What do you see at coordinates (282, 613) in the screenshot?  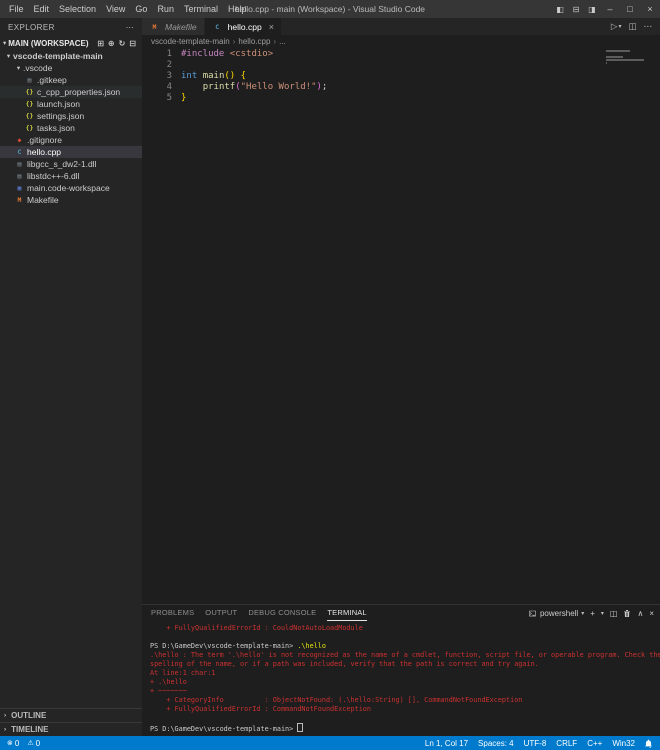 I see `panel-tab-debug-console: DEBUG CONSOLE` at bounding box center [282, 613].